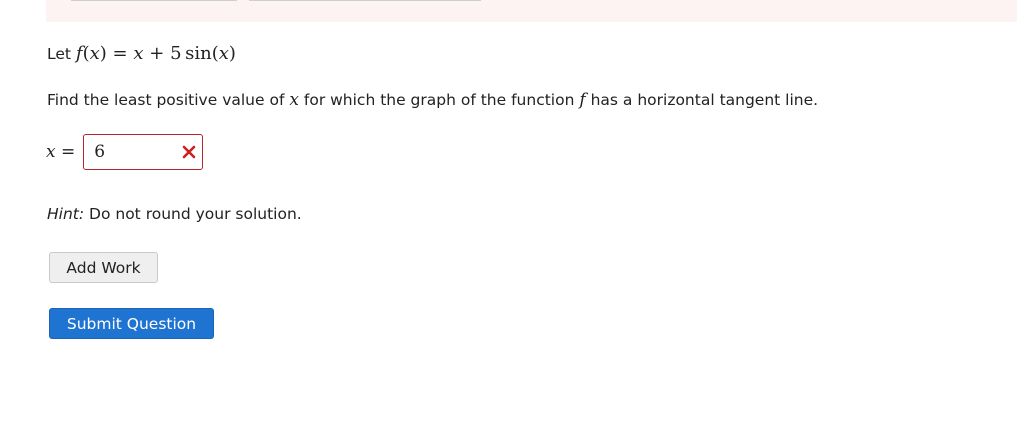 This screenshot has height=440, width=1017. I want to click on incorrect-x-icon, so click(189, 152).